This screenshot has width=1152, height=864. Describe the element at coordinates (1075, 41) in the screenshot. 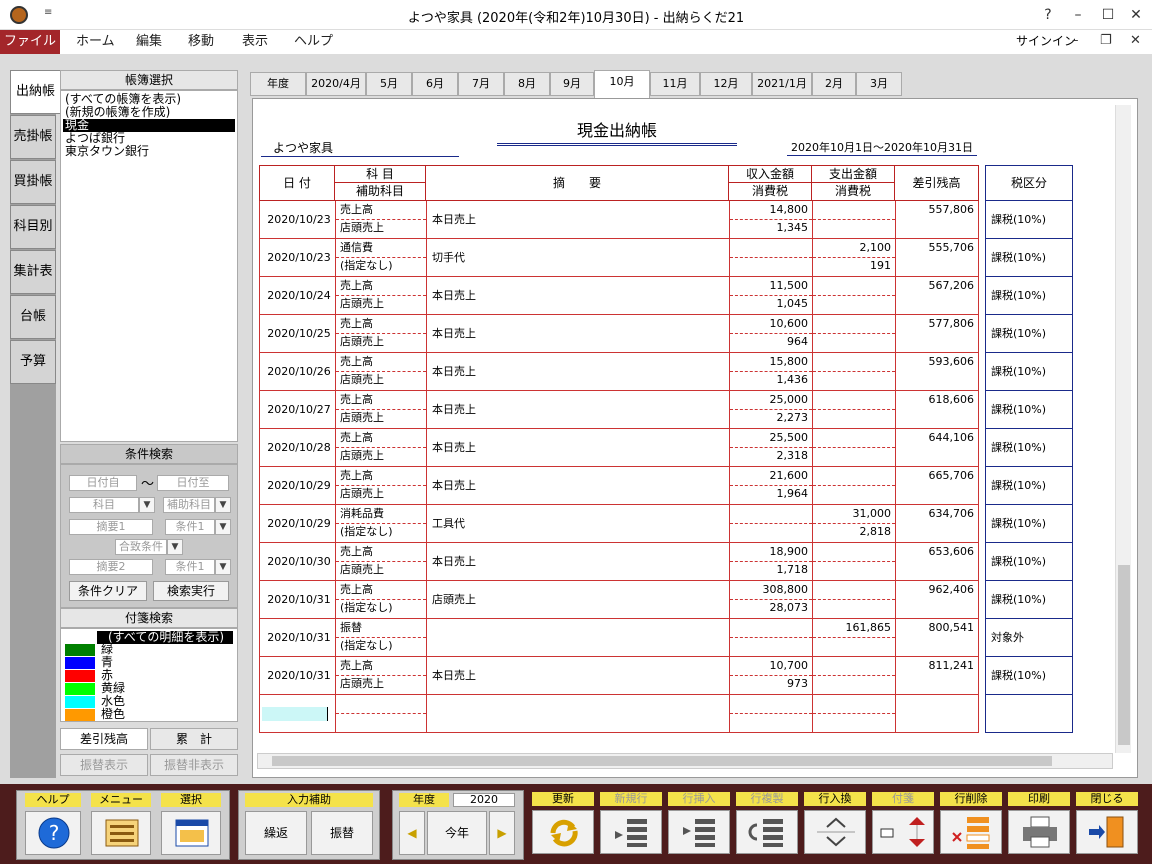

I see `ribbon-minimize-button: –` at that location.